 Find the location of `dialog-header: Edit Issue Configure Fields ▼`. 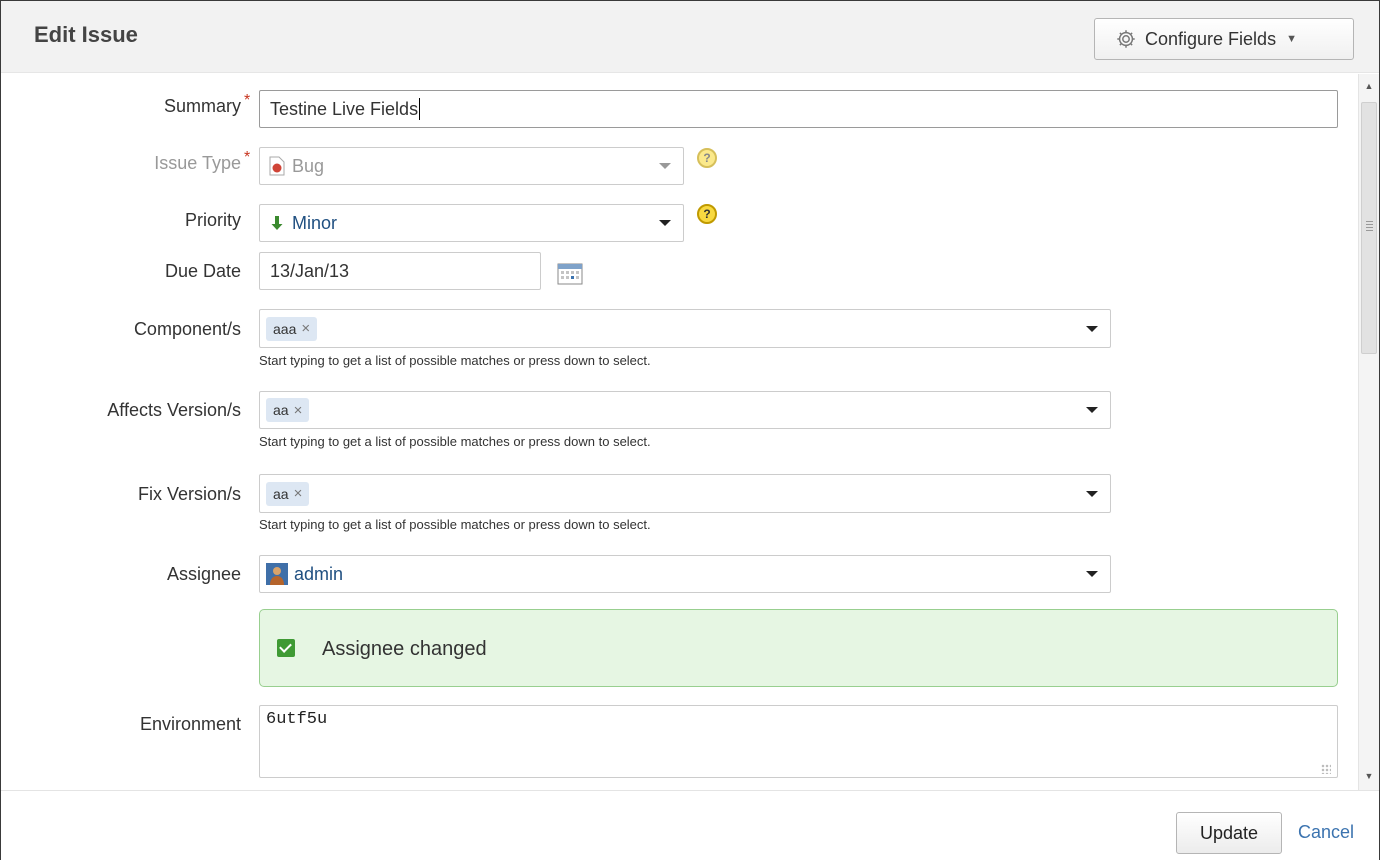

dialog-header: Edit Issue Configure Fields ▼ is located at coordinates (690, 37).